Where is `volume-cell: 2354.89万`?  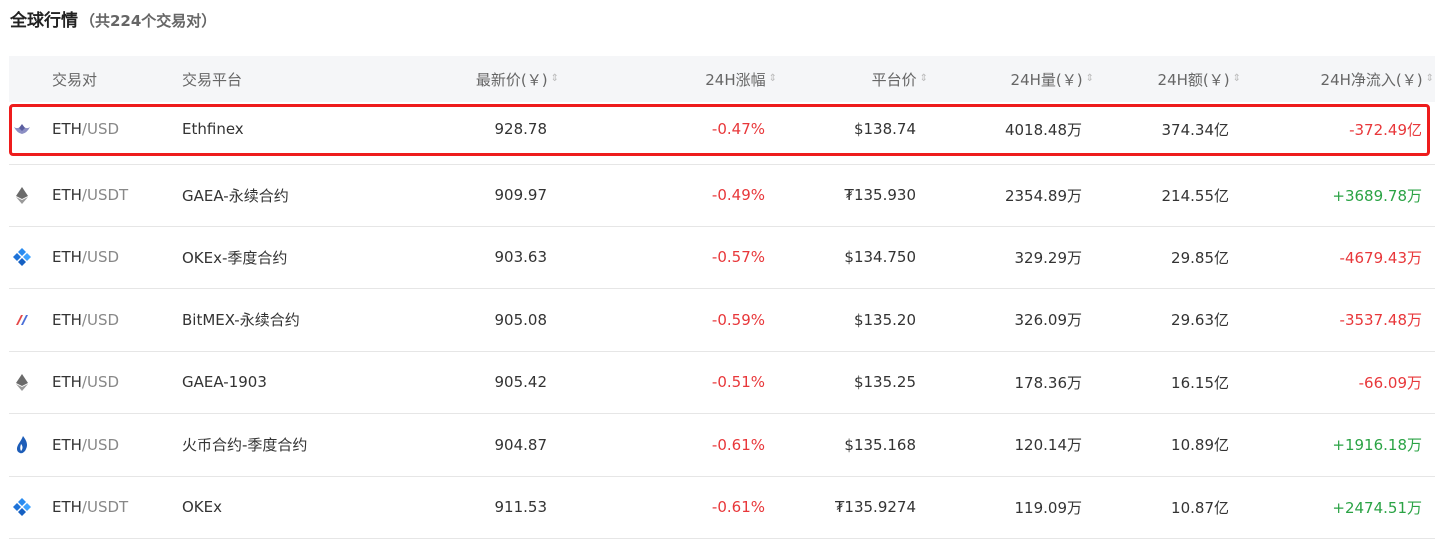
volume-cell: 2354.89万 is located at coordinates (1043, 195).